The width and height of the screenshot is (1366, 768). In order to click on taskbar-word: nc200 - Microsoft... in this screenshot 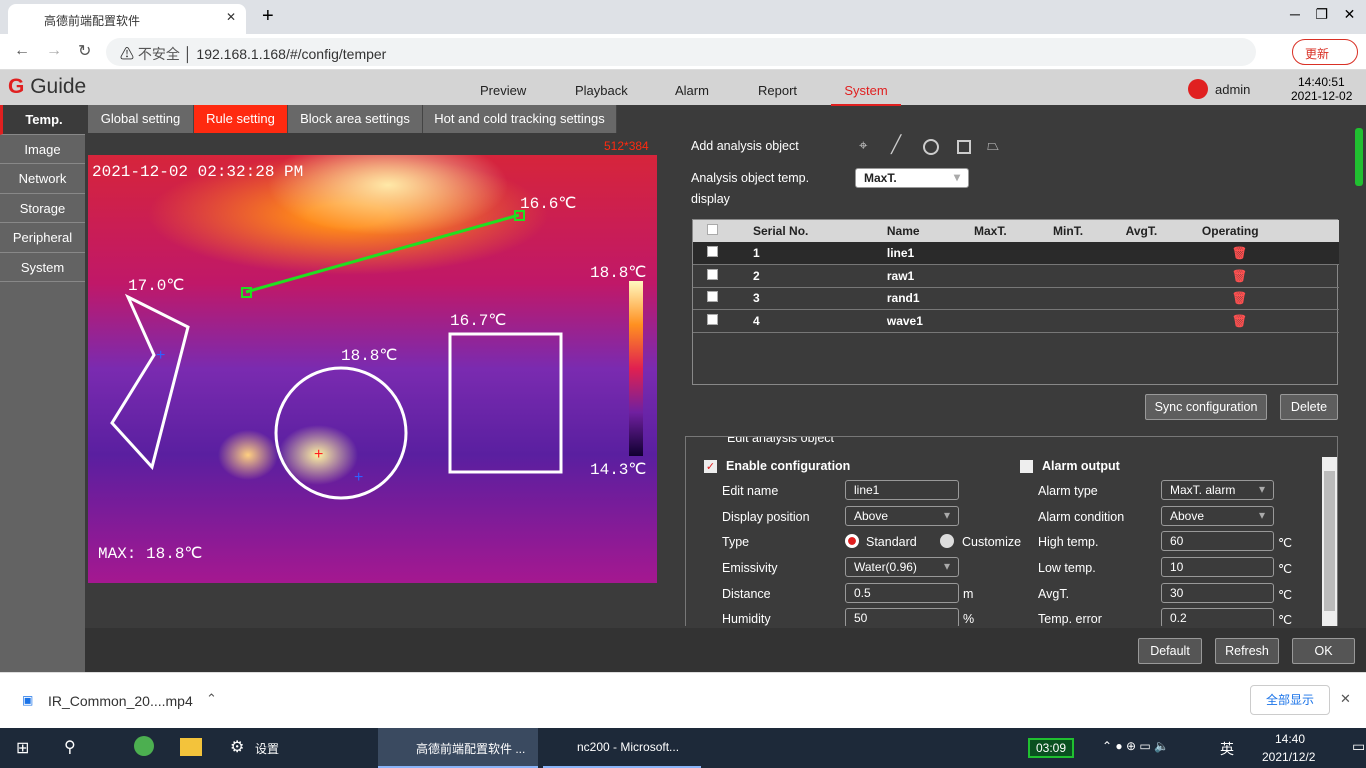, I will do `click(622, 748)`.